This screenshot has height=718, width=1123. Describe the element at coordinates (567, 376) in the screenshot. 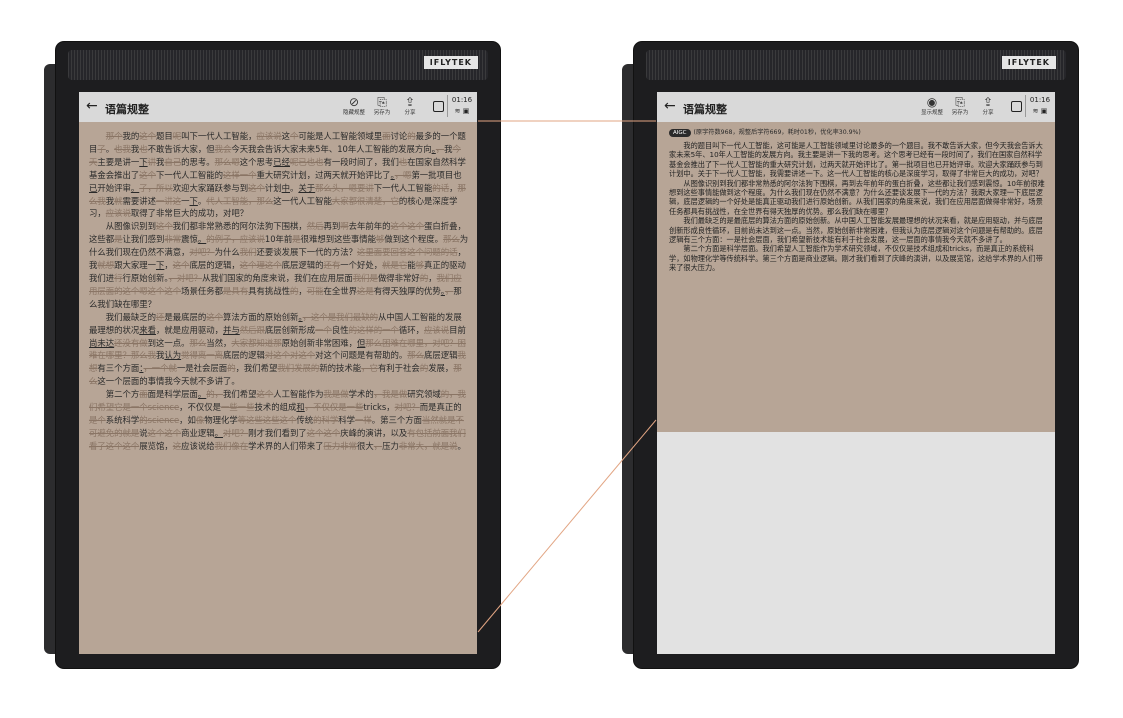

I see `zoom-connector-lines` at that location.